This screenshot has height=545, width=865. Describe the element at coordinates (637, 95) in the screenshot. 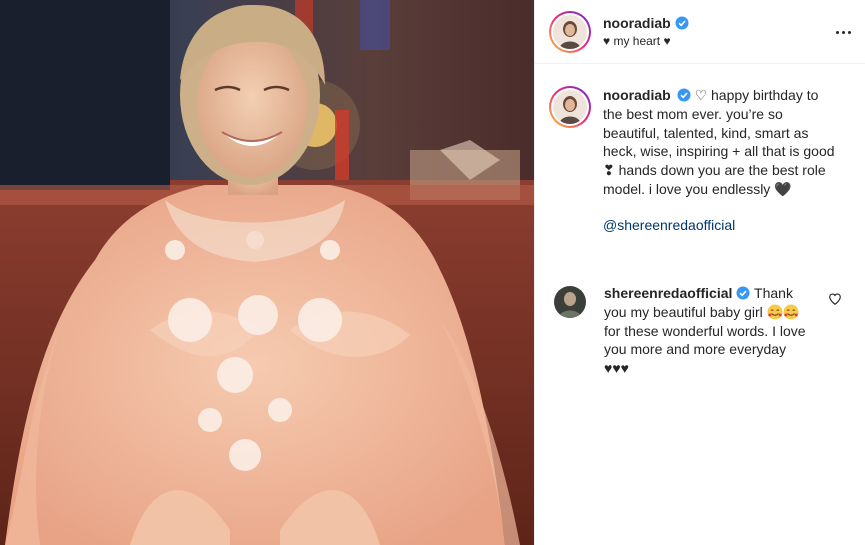

I see `caption-username: nooradiab` at that location.